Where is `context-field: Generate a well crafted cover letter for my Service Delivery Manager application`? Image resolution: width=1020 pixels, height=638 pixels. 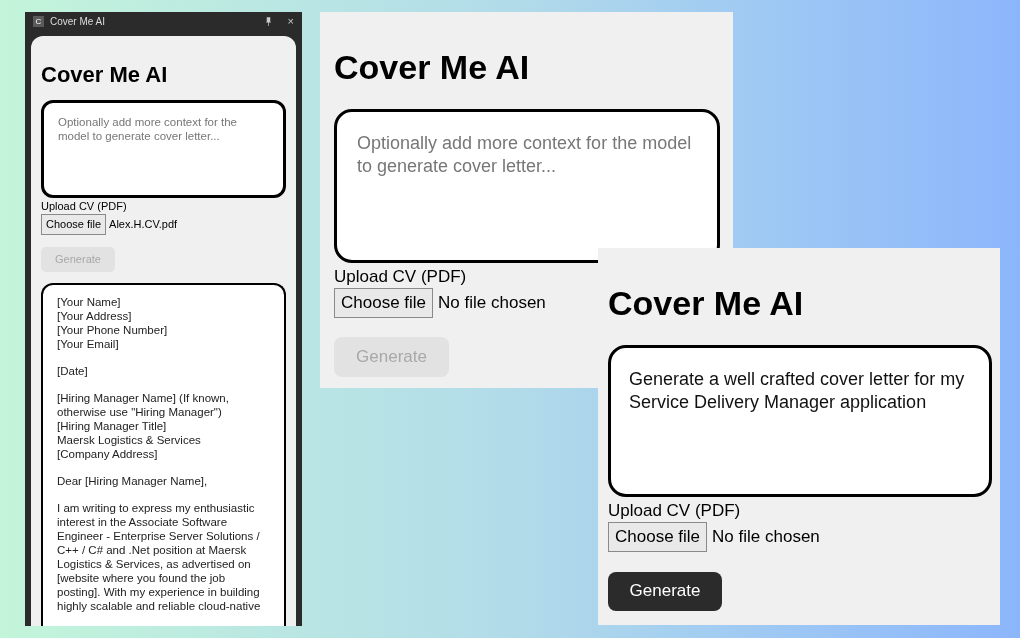 context-field: Generate a well crafted cover letter for my Service Delivery Manager application is located at coordinates (800, 421).